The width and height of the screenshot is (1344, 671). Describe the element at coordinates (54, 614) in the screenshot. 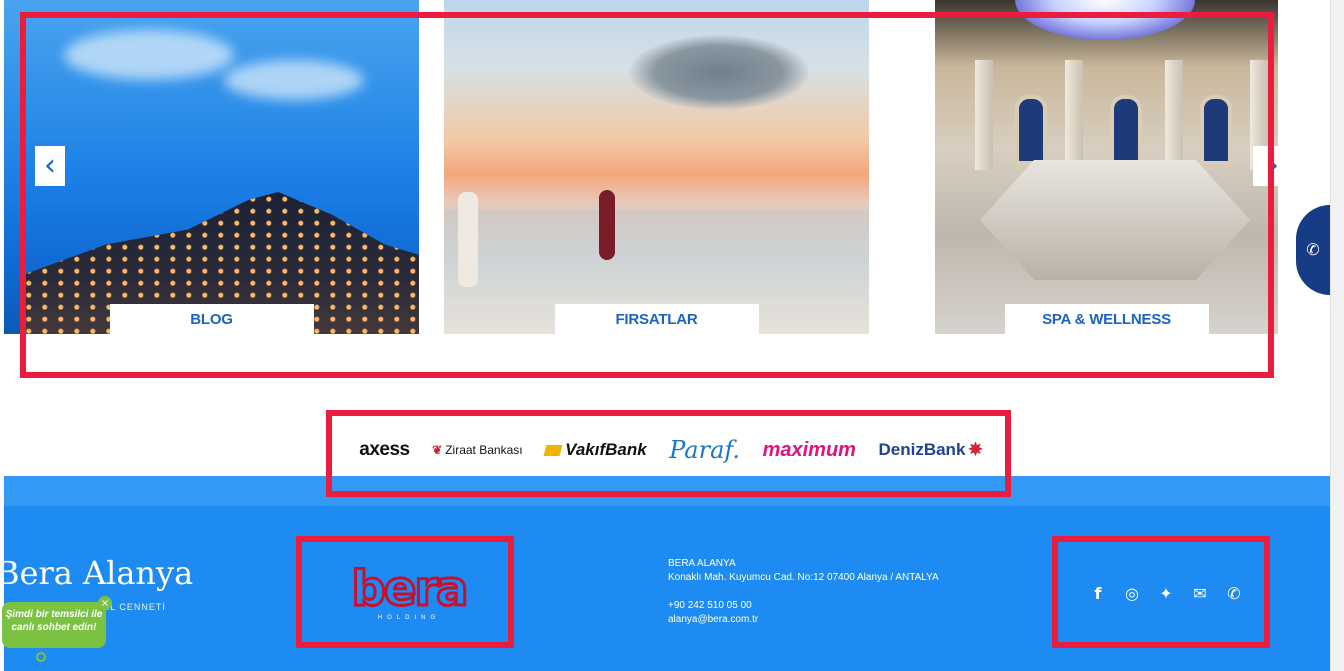

I see `chat-line-1: Şimdi bir temsilci ile` at that location.